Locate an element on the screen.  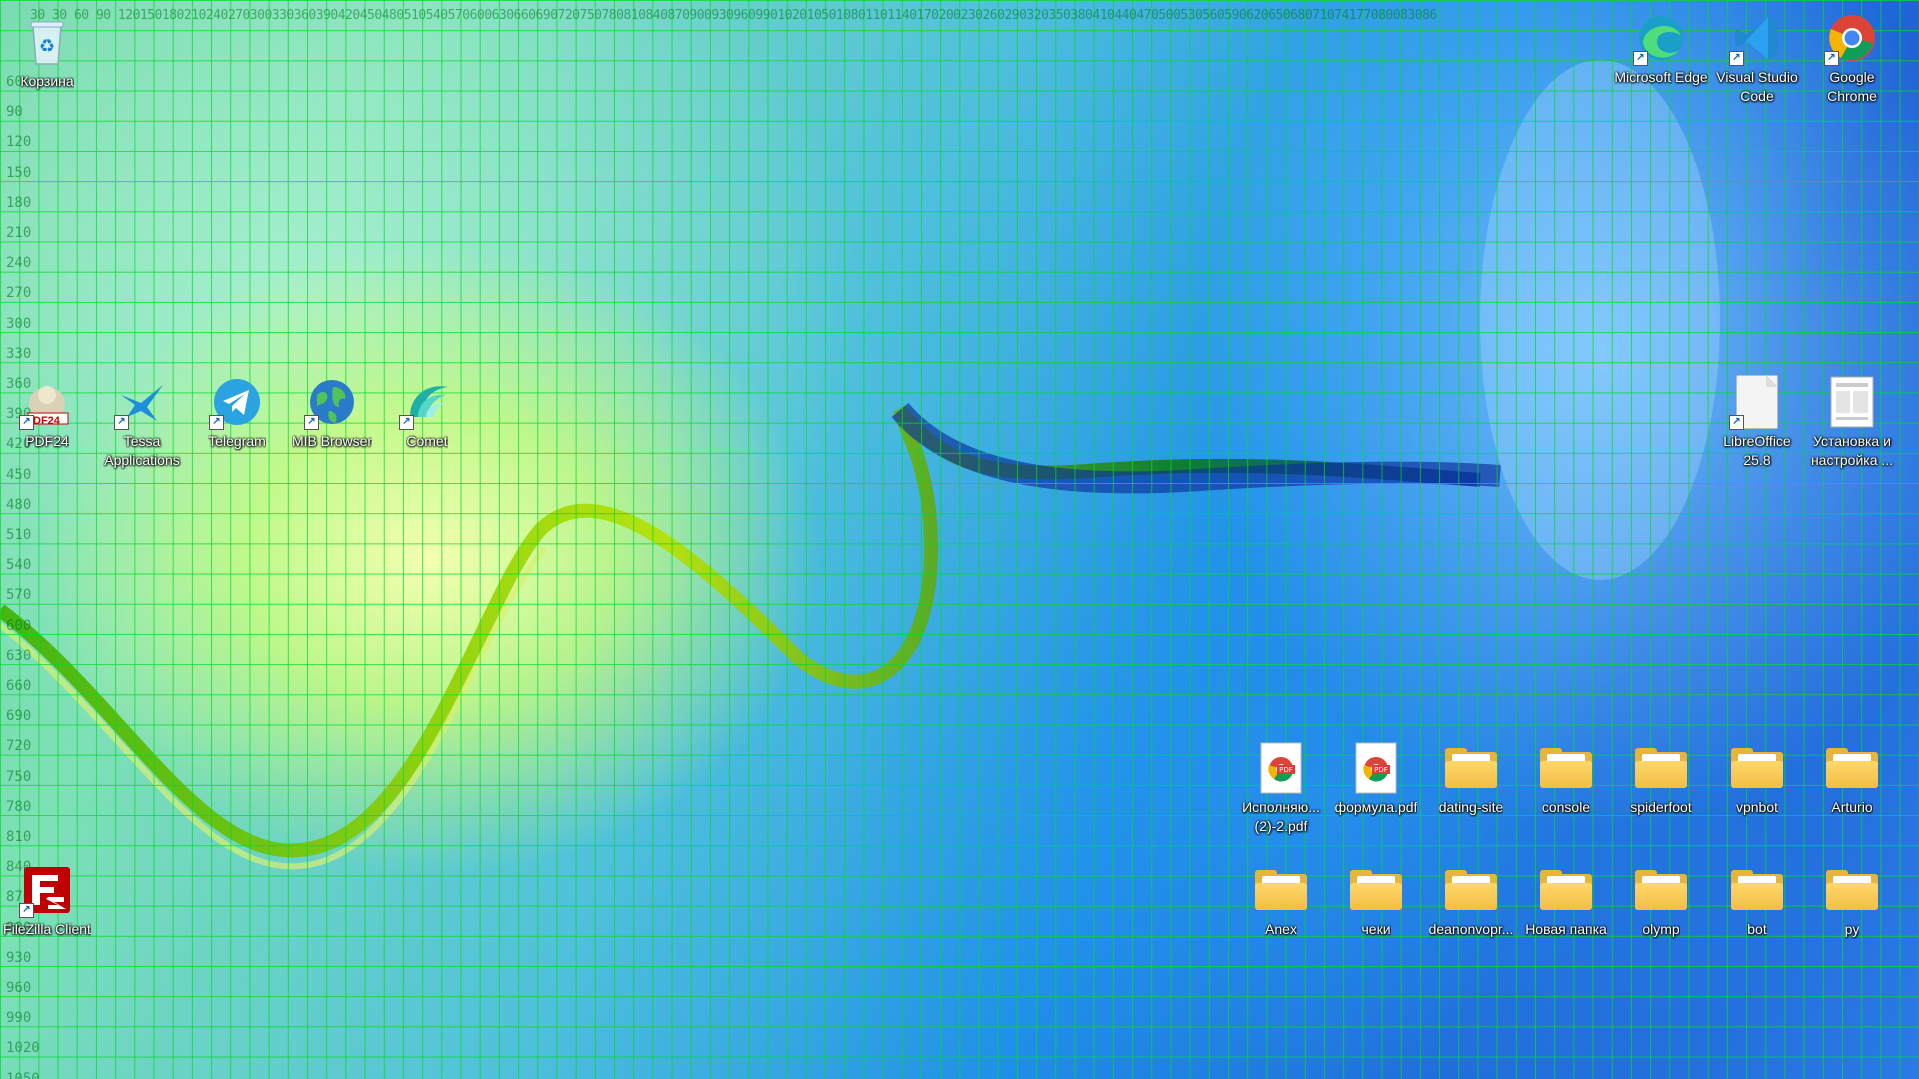
icon-label: формула.pdf is located at coordinates (1376, 807).